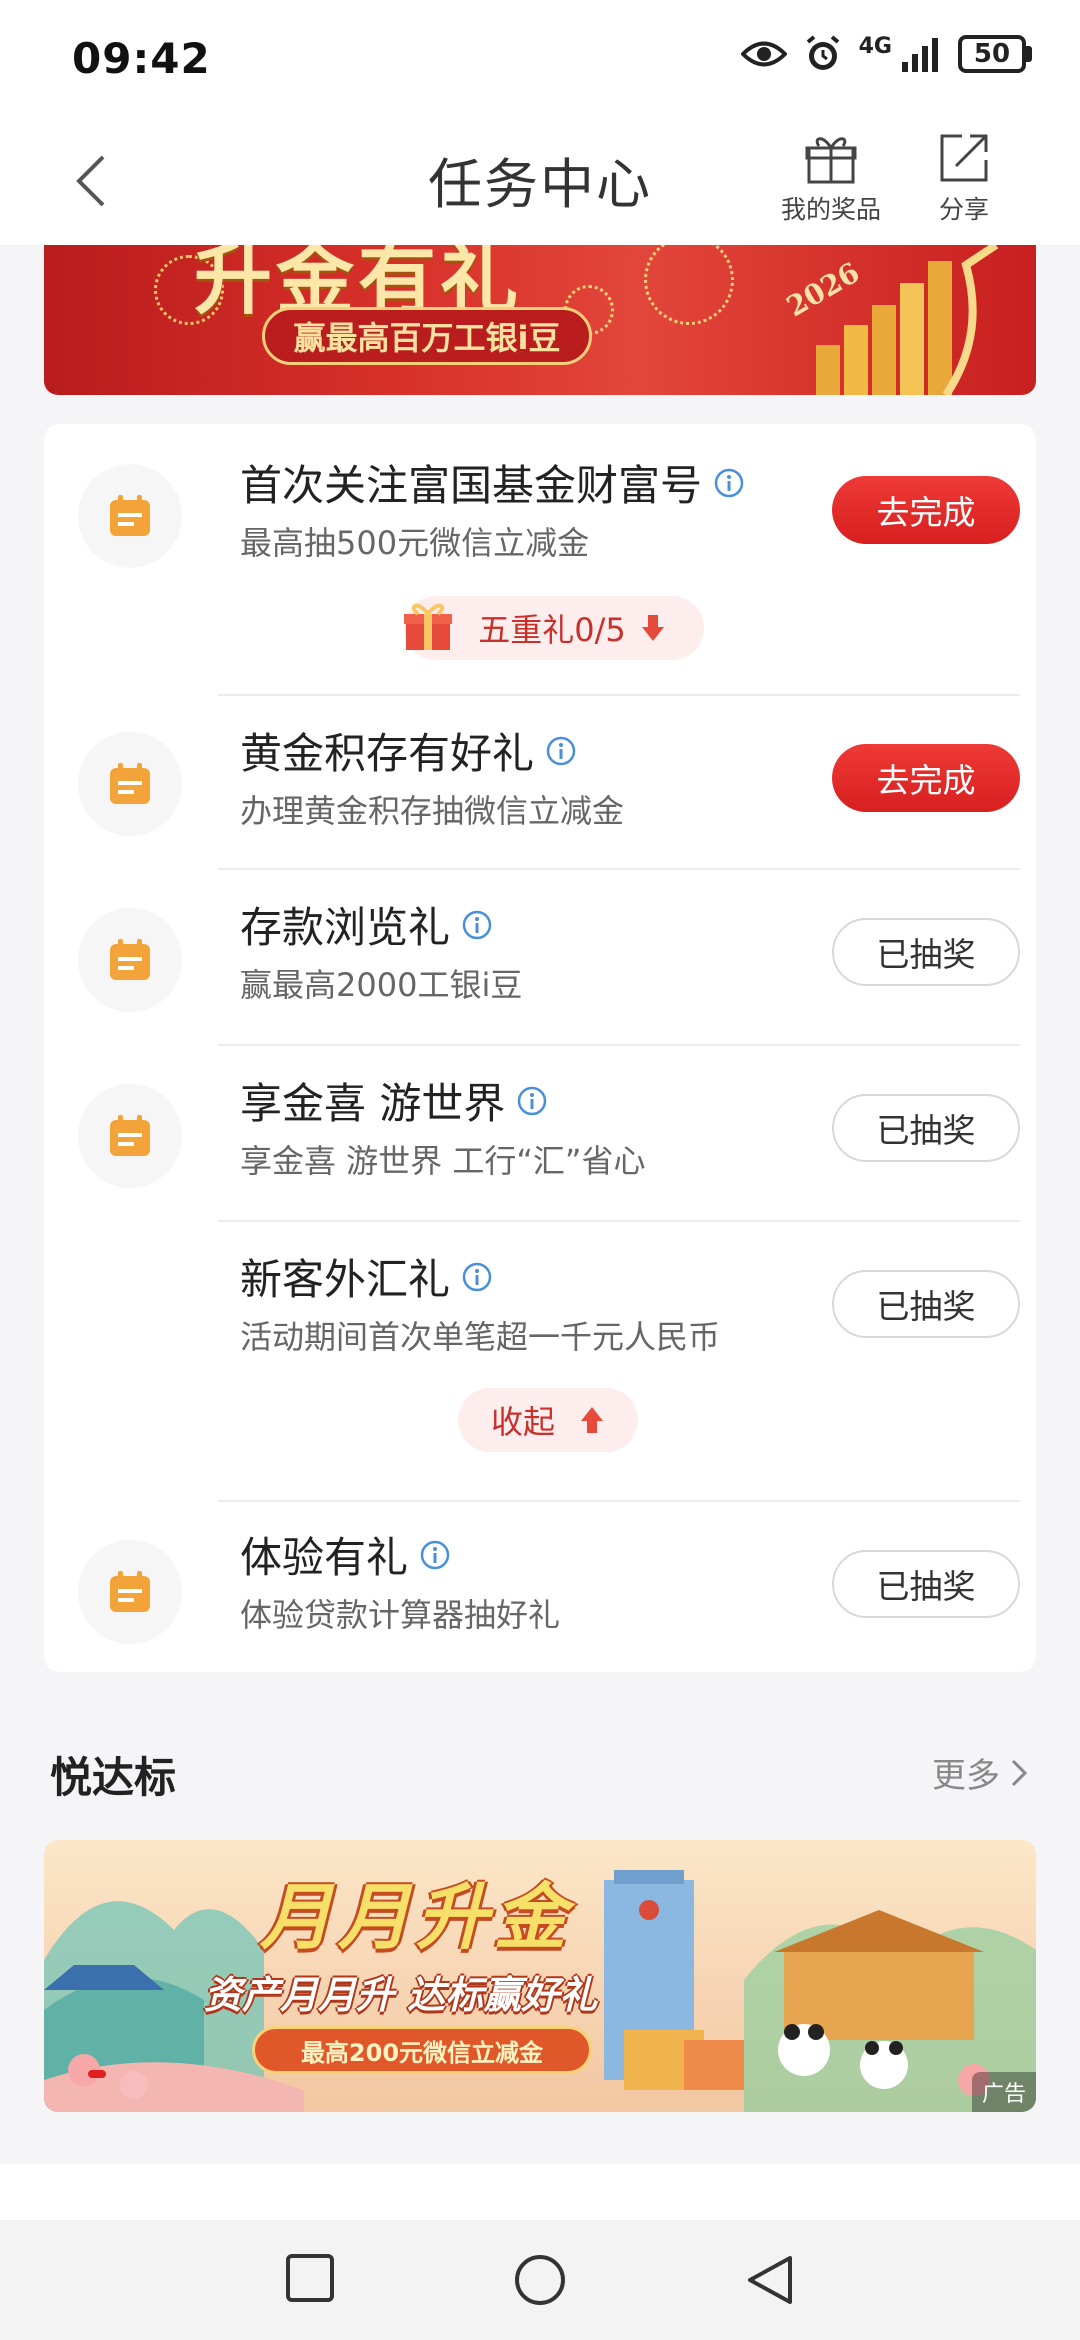 This screenshot has width=1080, height=2340. What do you see at coordinates (540, 783) in the screenshot?
I see `task-item: 黄金积存有好礼 办理黄金积存抽微信立减金 去完成` at bounding box center [540, 783].